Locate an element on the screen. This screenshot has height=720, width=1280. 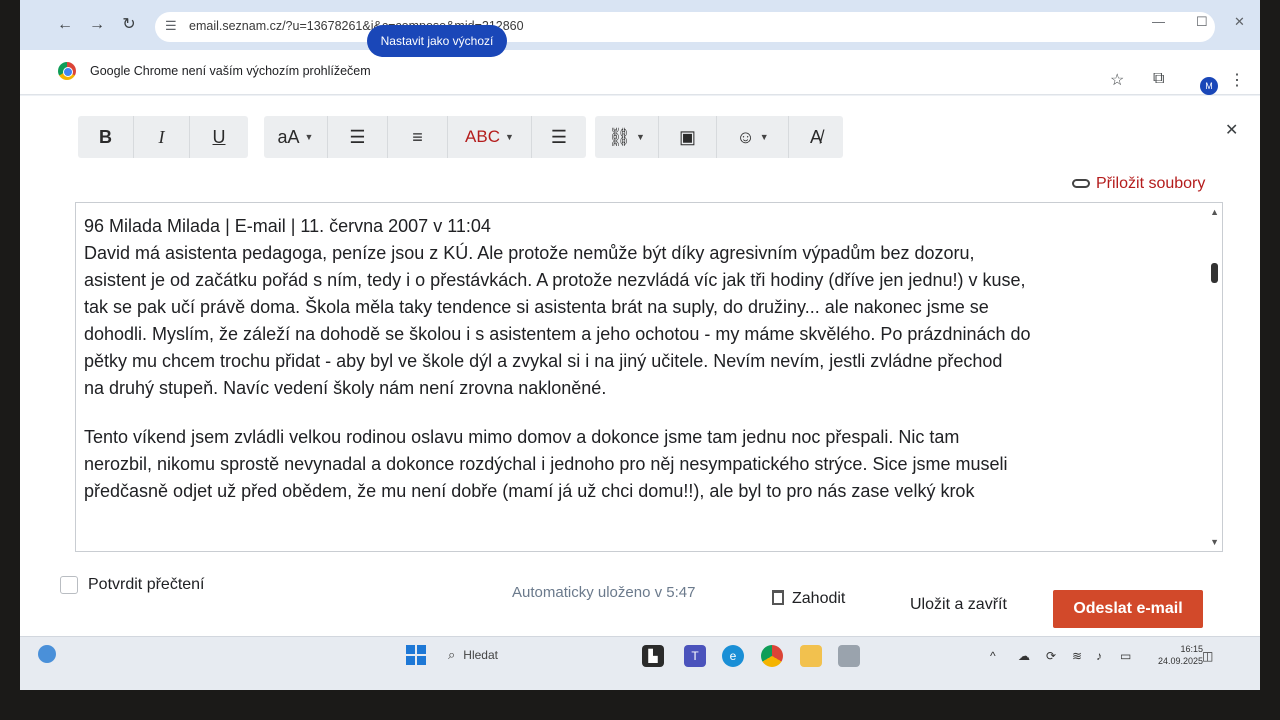
task-view-icon: ▙ is located at coordinates (653, 656).